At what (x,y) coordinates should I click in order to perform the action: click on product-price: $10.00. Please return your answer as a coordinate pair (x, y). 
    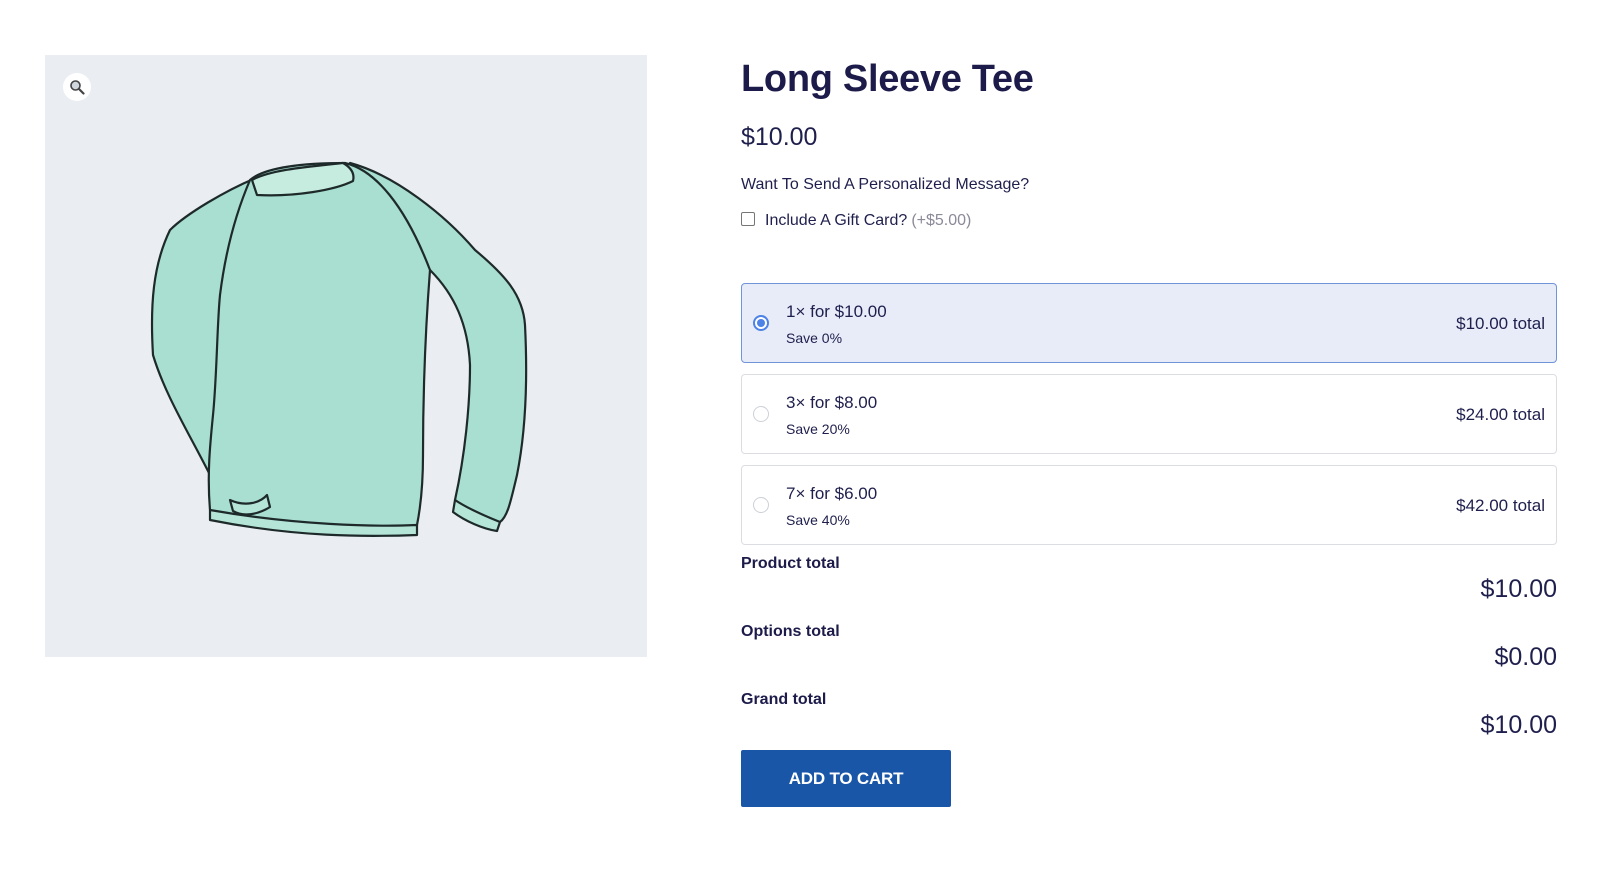
    Looking at the image, I should click on (779, 137).